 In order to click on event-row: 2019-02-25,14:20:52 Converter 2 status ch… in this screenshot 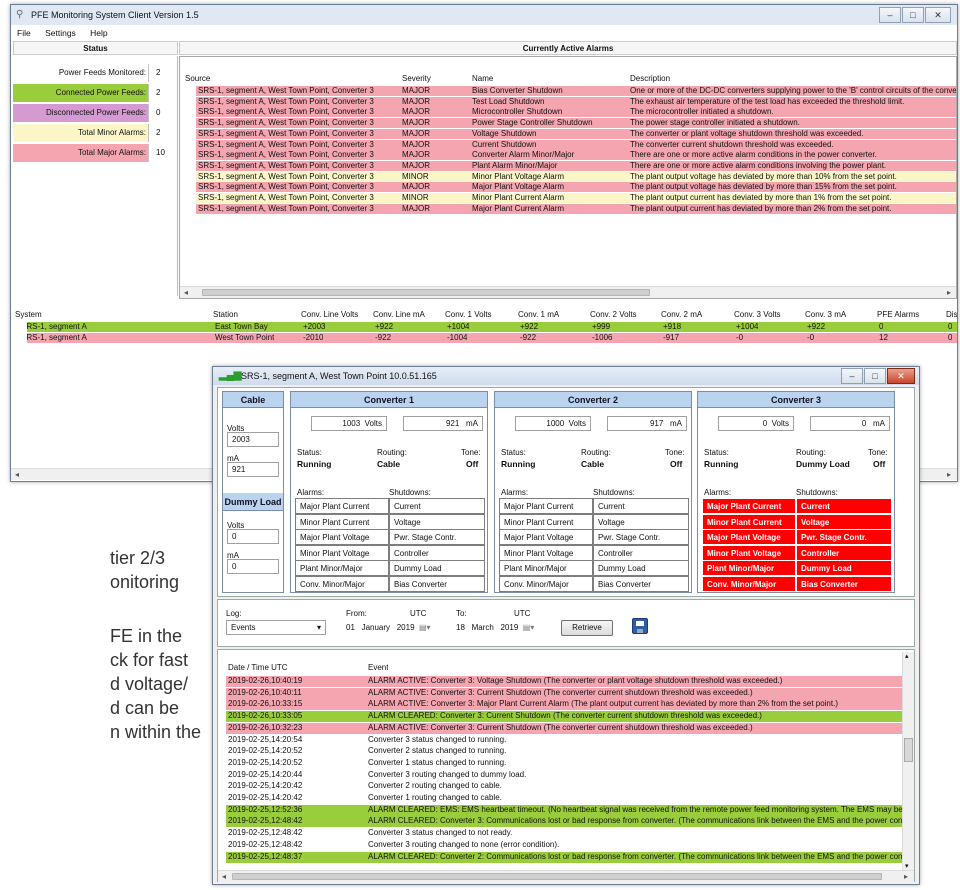, I will do `click(564, 752)`.